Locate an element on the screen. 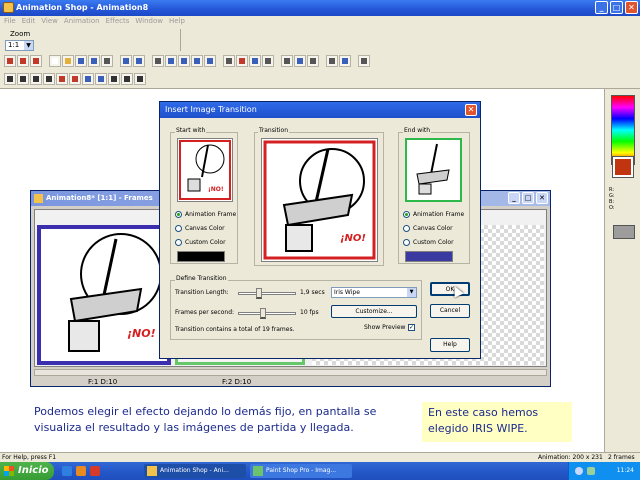 The height and width of the screenshot is (480, 640). minimize-button: _ is located at coordinates (601, 7).